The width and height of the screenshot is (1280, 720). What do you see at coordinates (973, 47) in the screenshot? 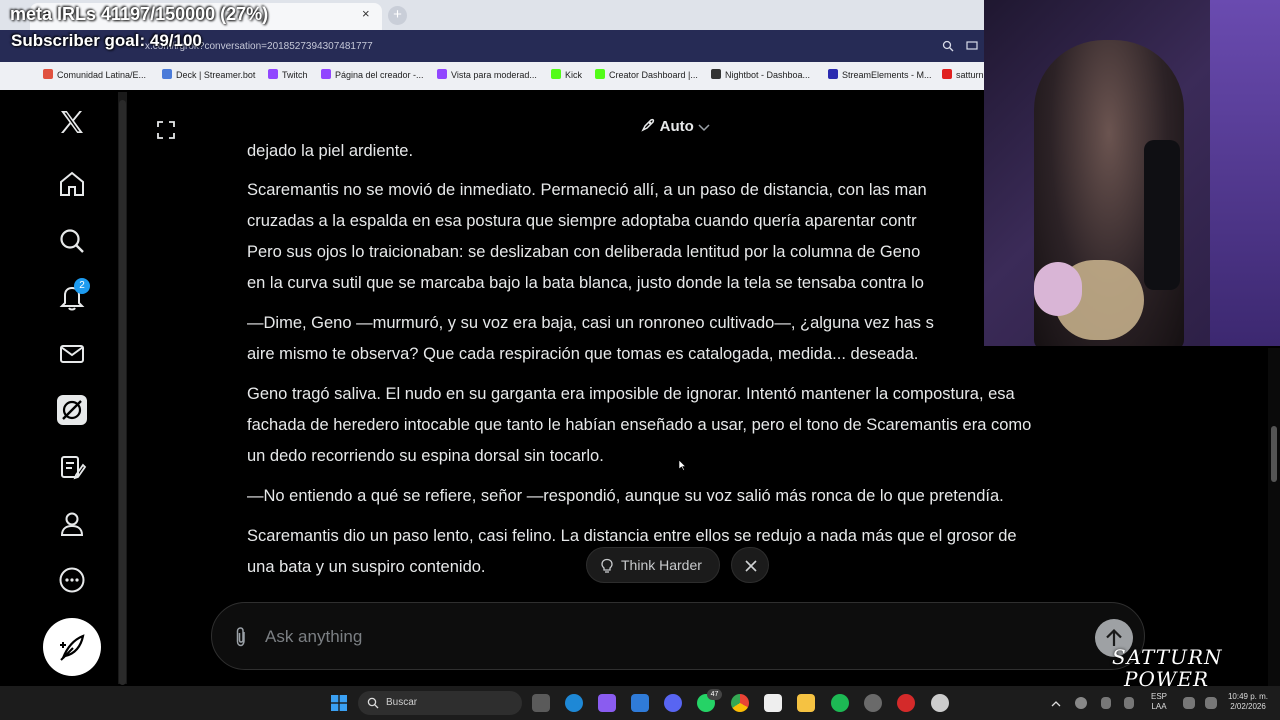
I see `cast-icon` at bounding box center [973, 47].